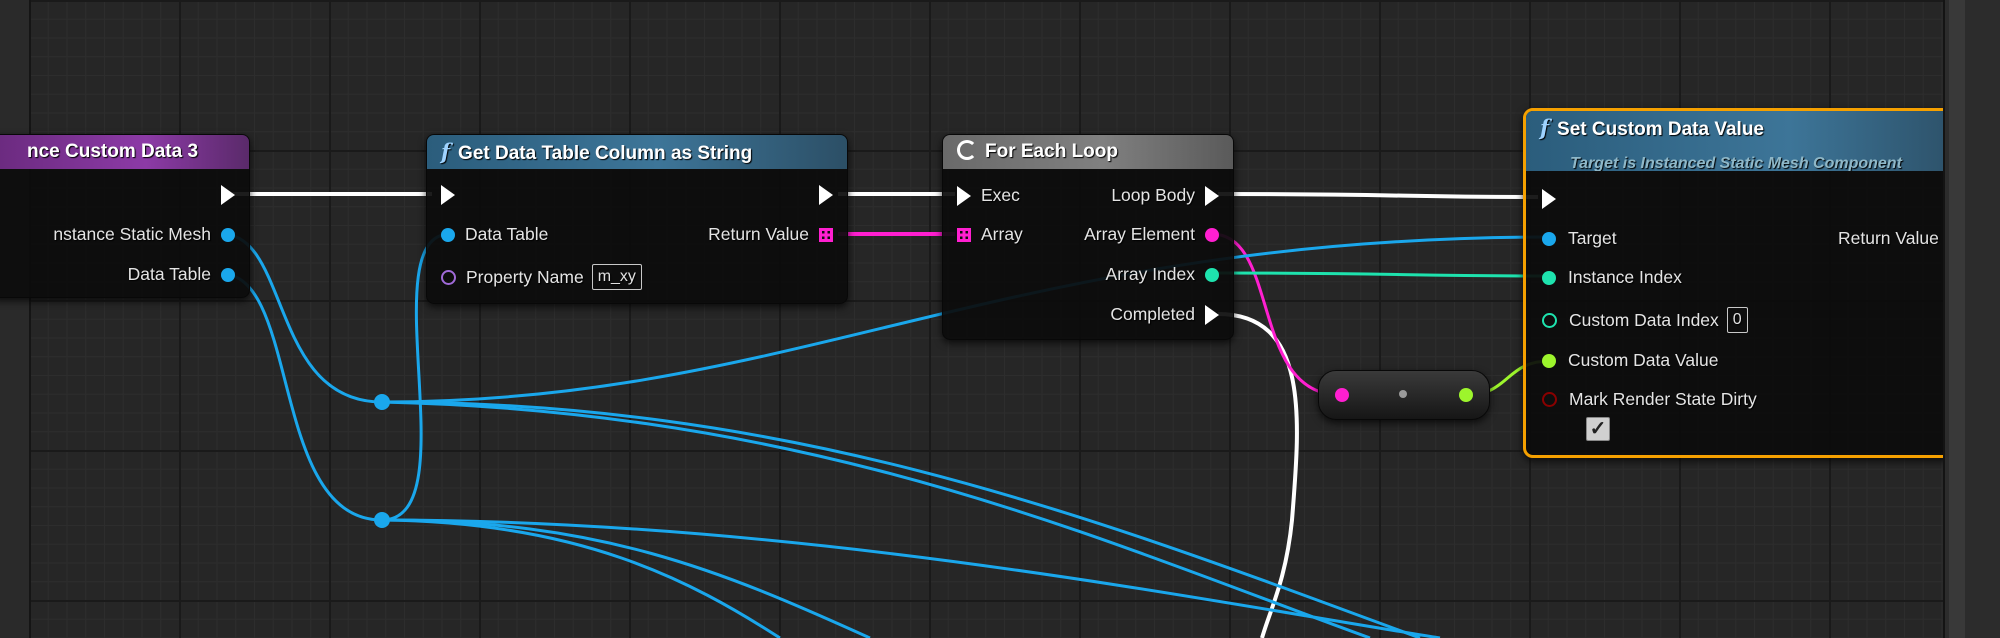 The width and height of the screenshot is (2000, 638). I want to click on exec-wire-loopbody-to-set, so click(1378, 195).